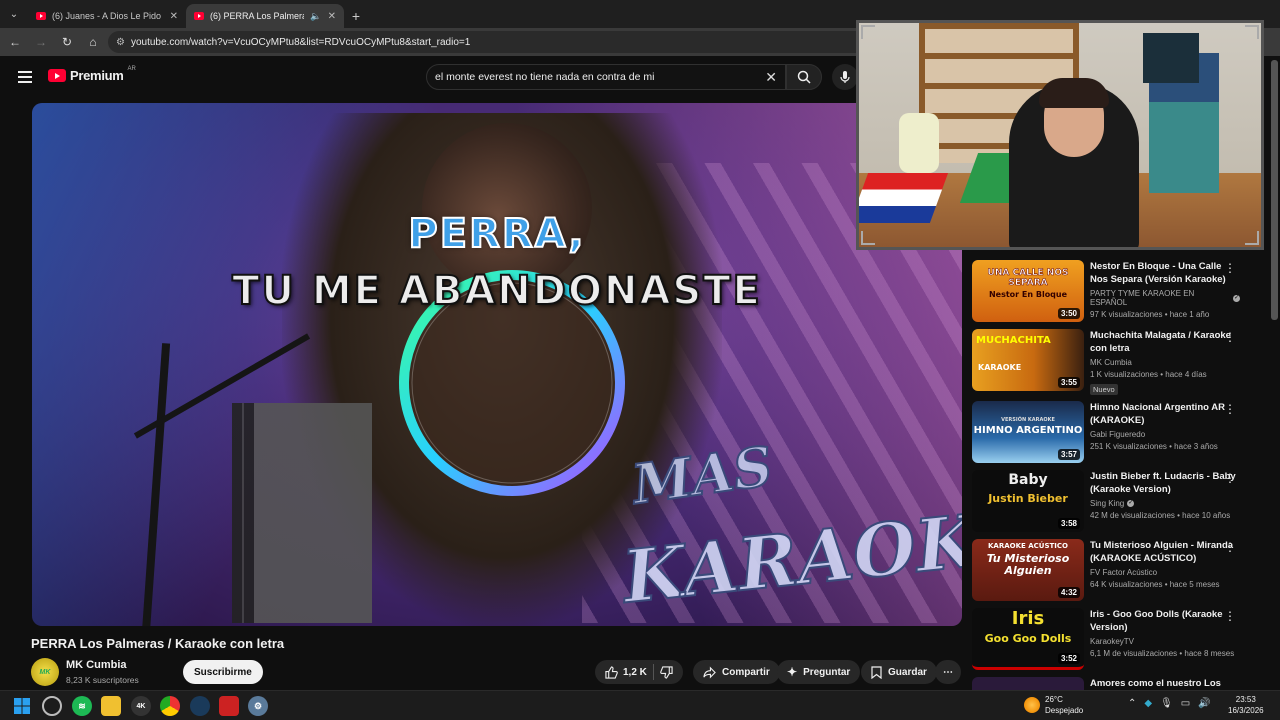 This screenshot has height=720, width=1280. Describe the element at coordinates (52, 706) in the screenshot. I see `obs-icon` at that location.